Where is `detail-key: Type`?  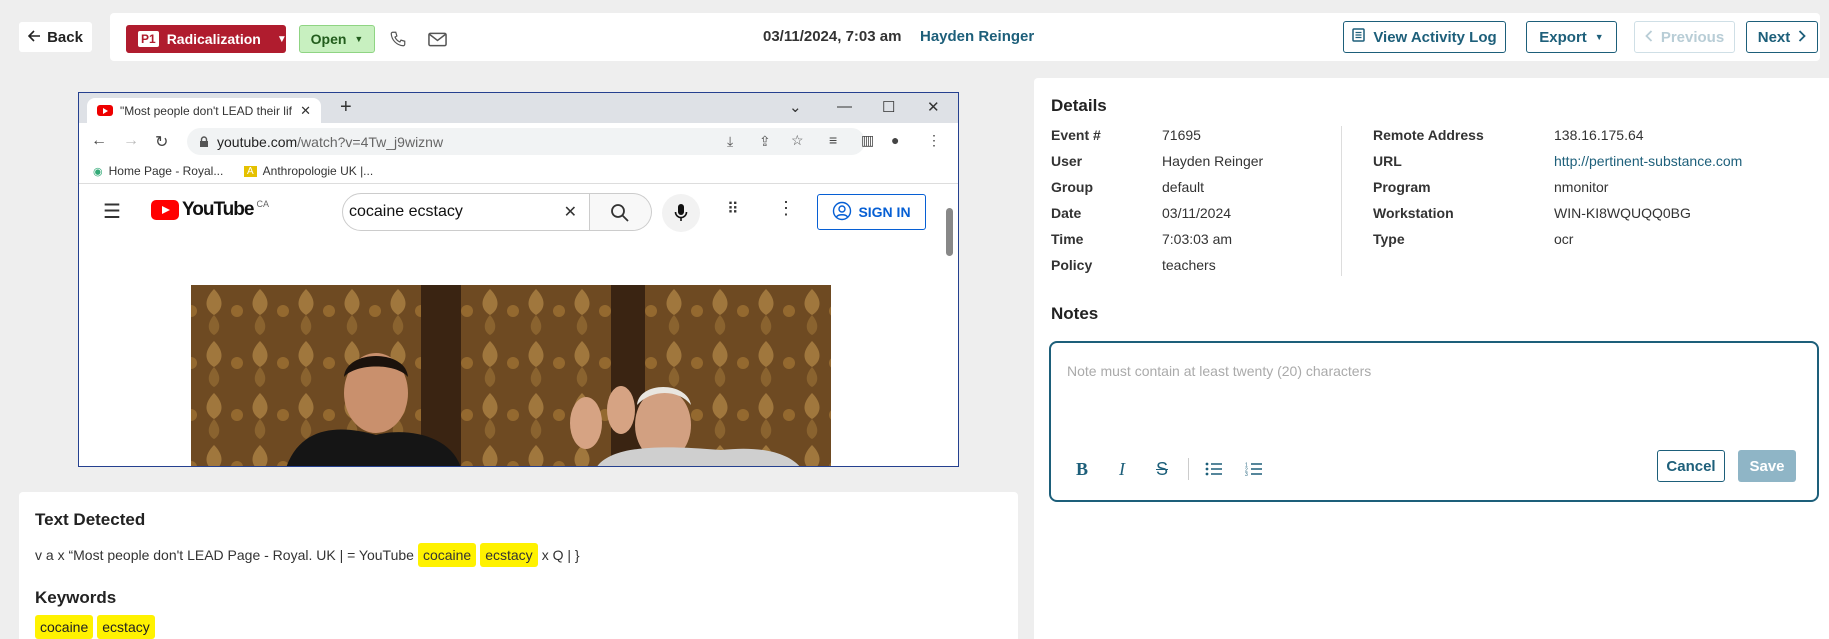 detail-key: Type is located at coordinates (1389, 239).